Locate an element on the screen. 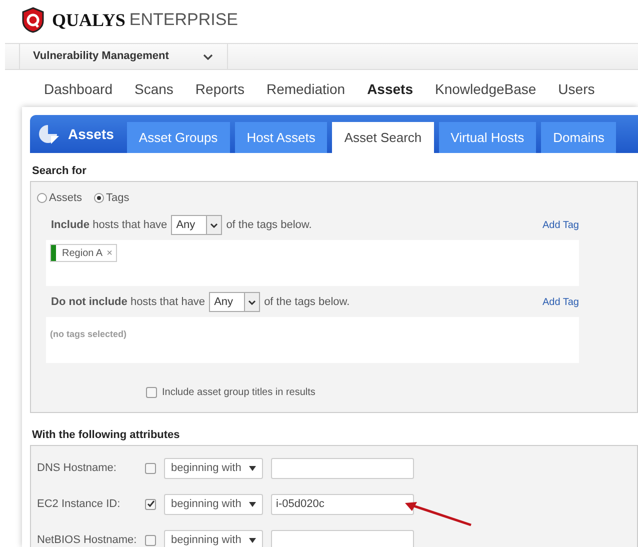  tag-chip: Region A × is located at coordinates (84, 253).